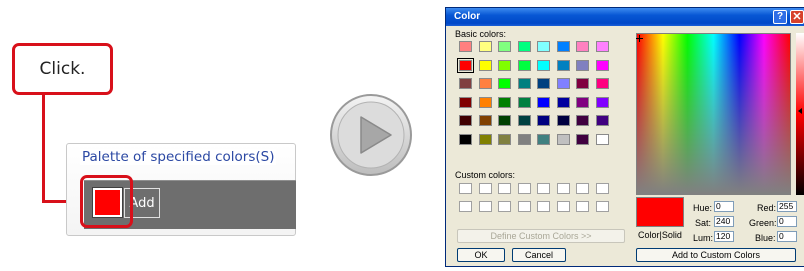  I want to click on lum-field: 120, so click(724, 236).